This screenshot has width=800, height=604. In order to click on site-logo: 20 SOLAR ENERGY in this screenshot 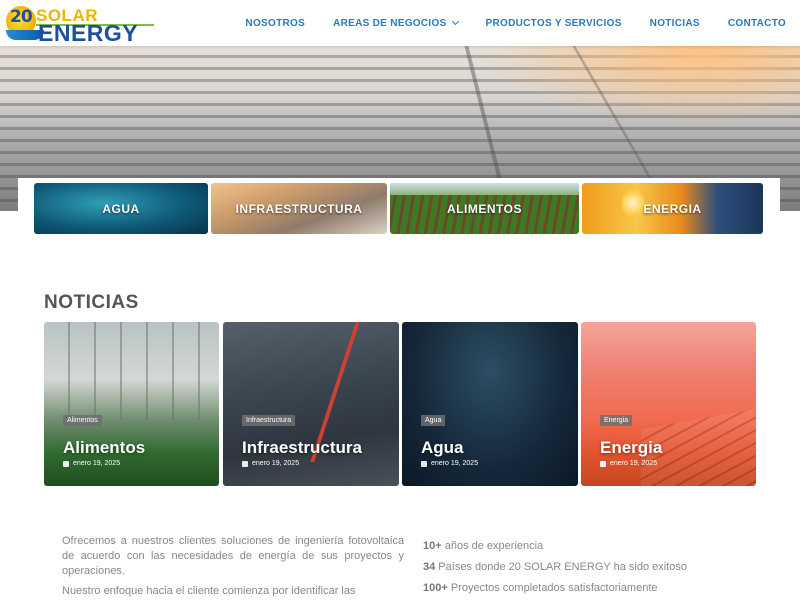, I will do `click(81, 25)`.